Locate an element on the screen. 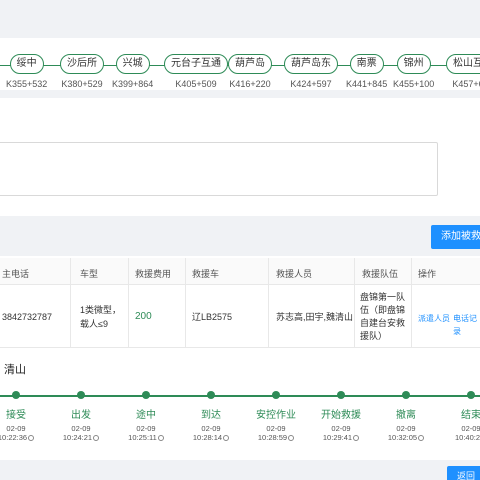 This screenshot has height=480, width=480. step-time: 10:28:59 is located at coordinates (276, 437).